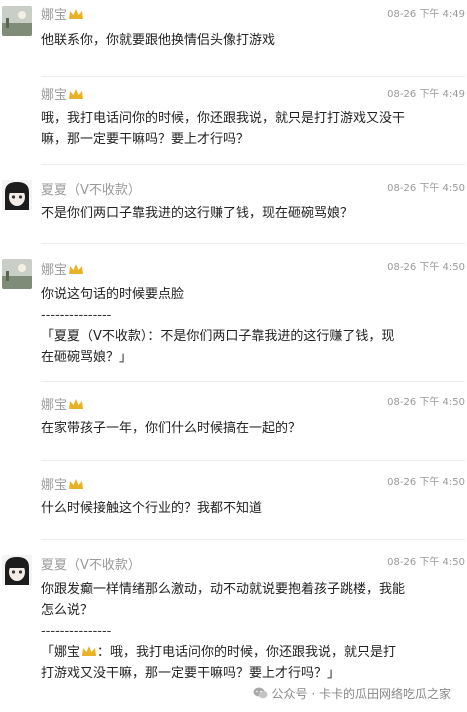  What do you see at coordinates (113, 294) in the screenshot?
I see `comment-line: 你说这句话的时候要点脸` at bounding box center [113, 294].